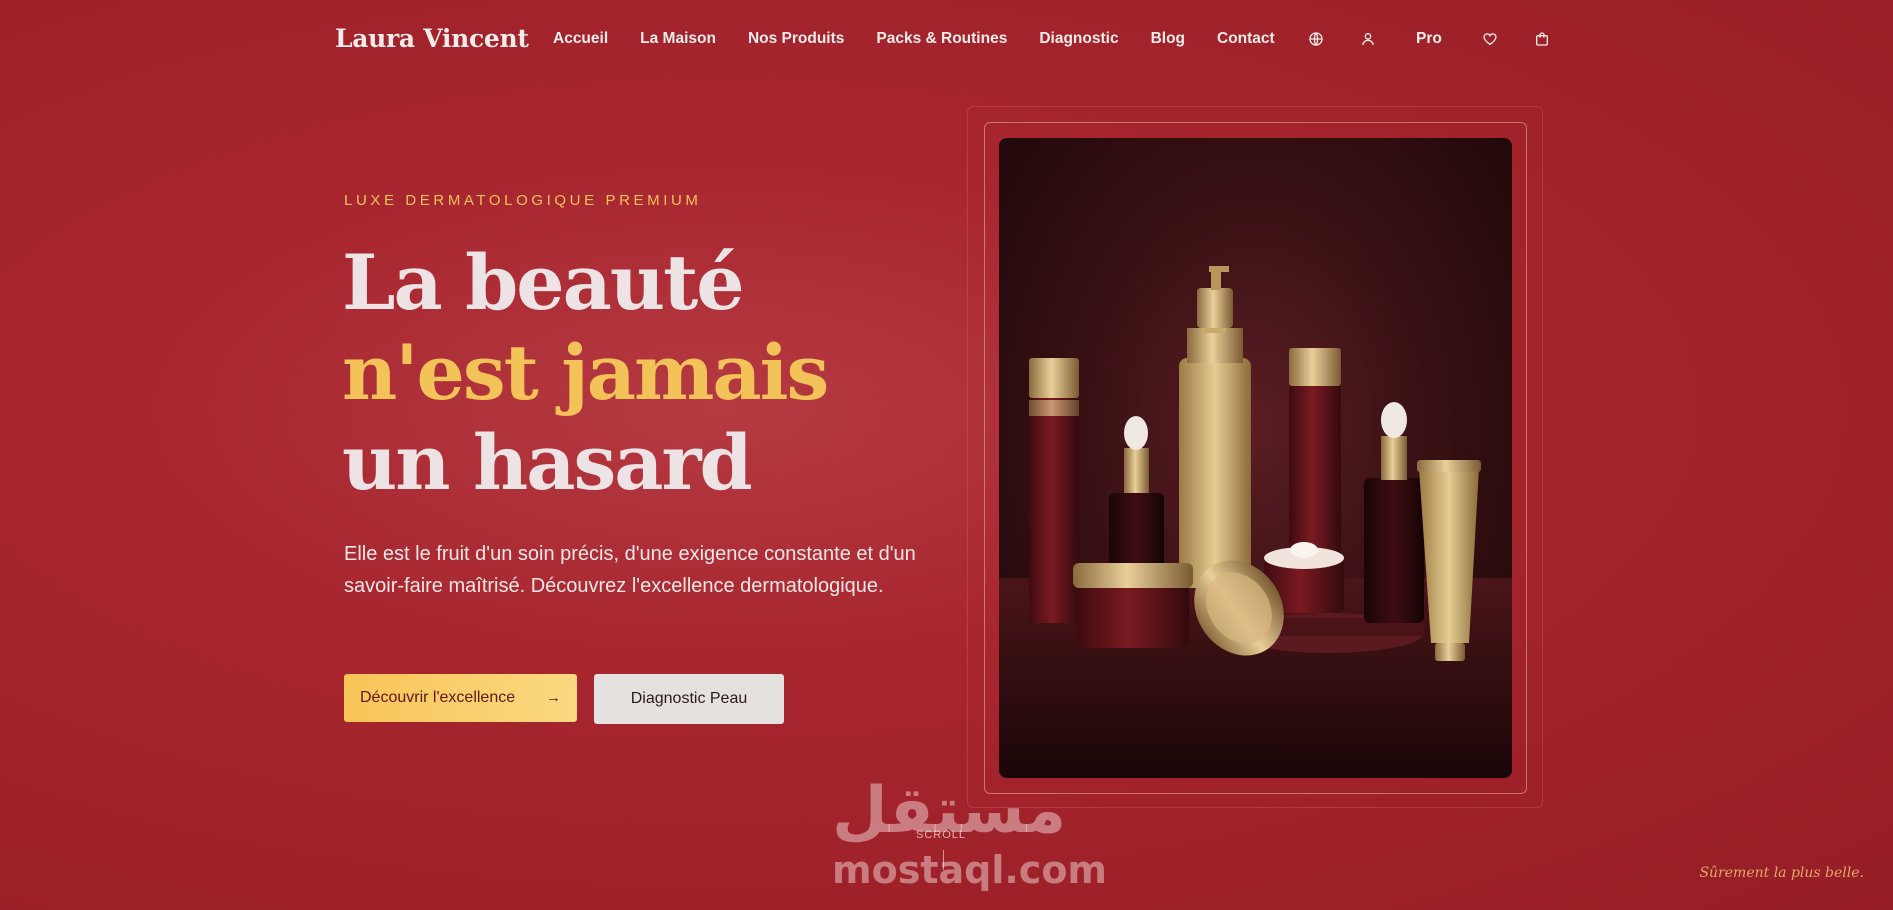  Describe the element at coordinates (970, 870) in the screenshot. I see `watermark-latin: mostaql.com` at that location.